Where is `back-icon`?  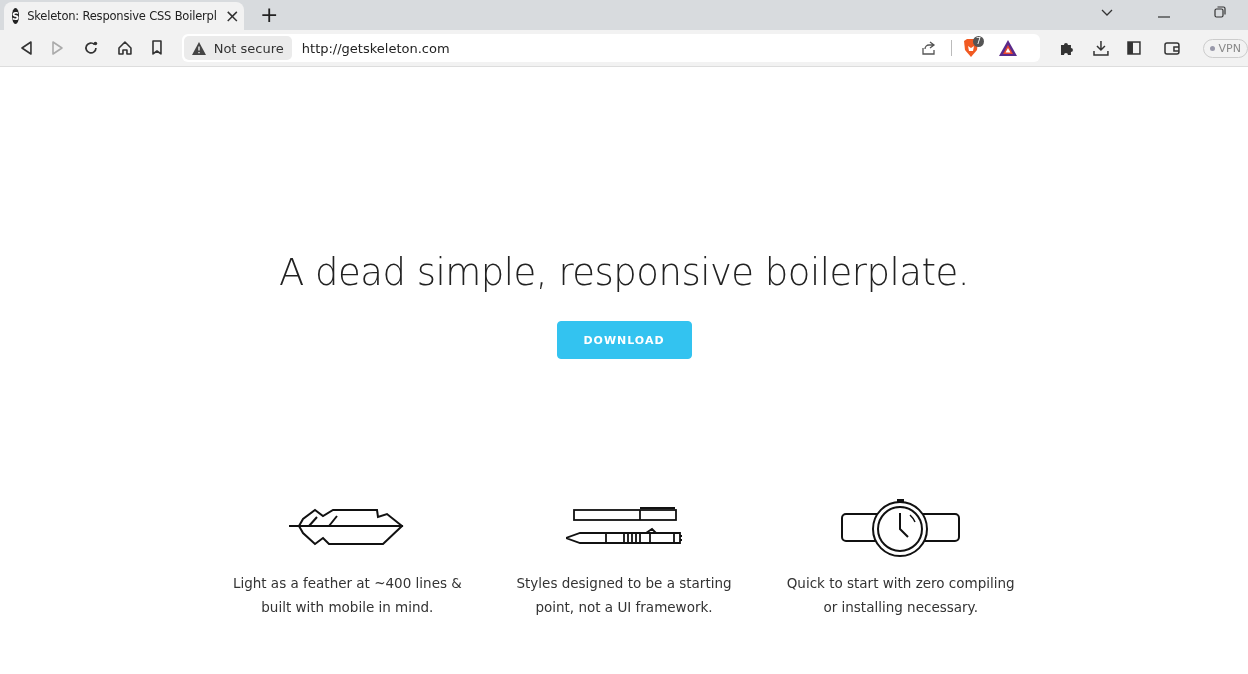
back-icon is located at coordinates (26, 48).